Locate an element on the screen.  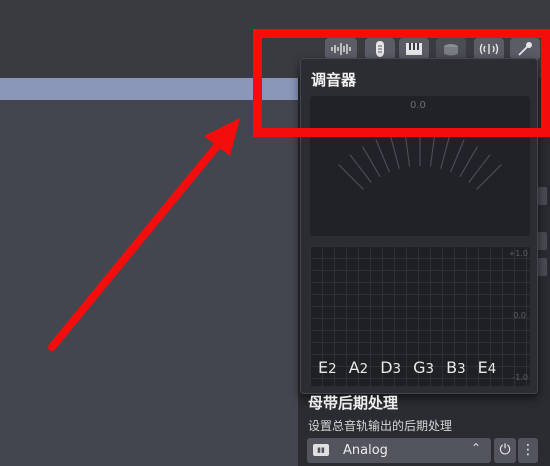
tuner-title: 调音器 is located at coordinates (334, 80).